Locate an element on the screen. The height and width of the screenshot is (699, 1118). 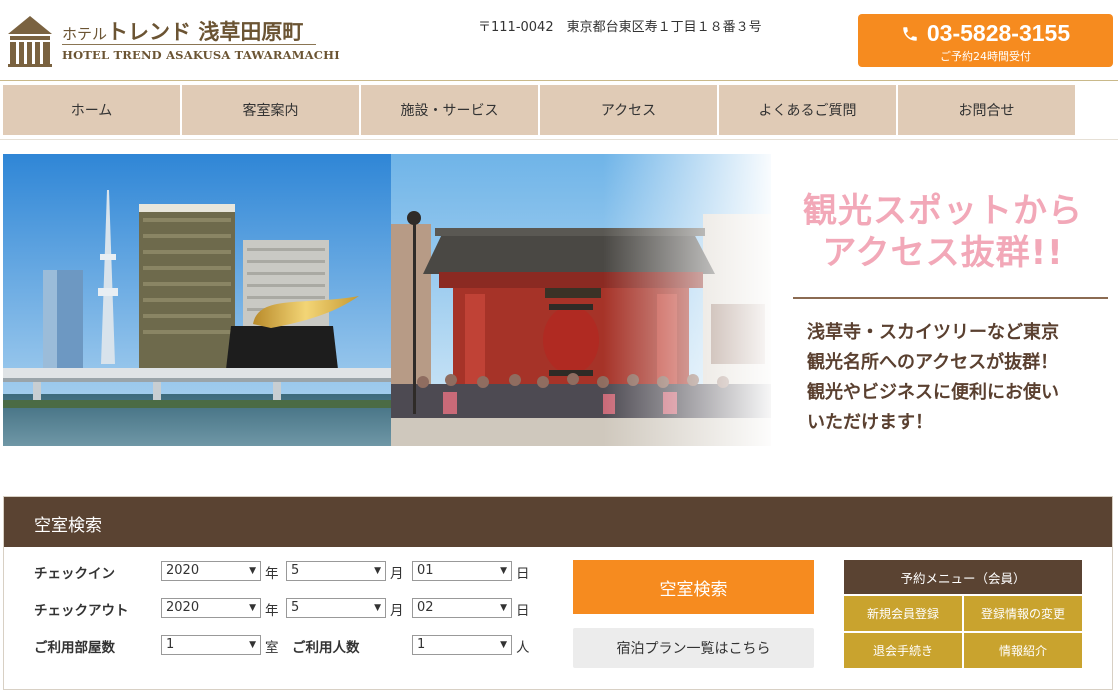
vacancy-search-button: 空室検索 is located at coordinates (693, 587).